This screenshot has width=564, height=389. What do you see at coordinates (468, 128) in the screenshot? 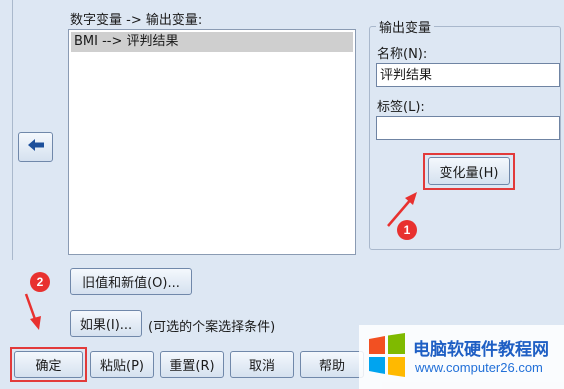
I see `label-field` at bounding box center [468, 128].